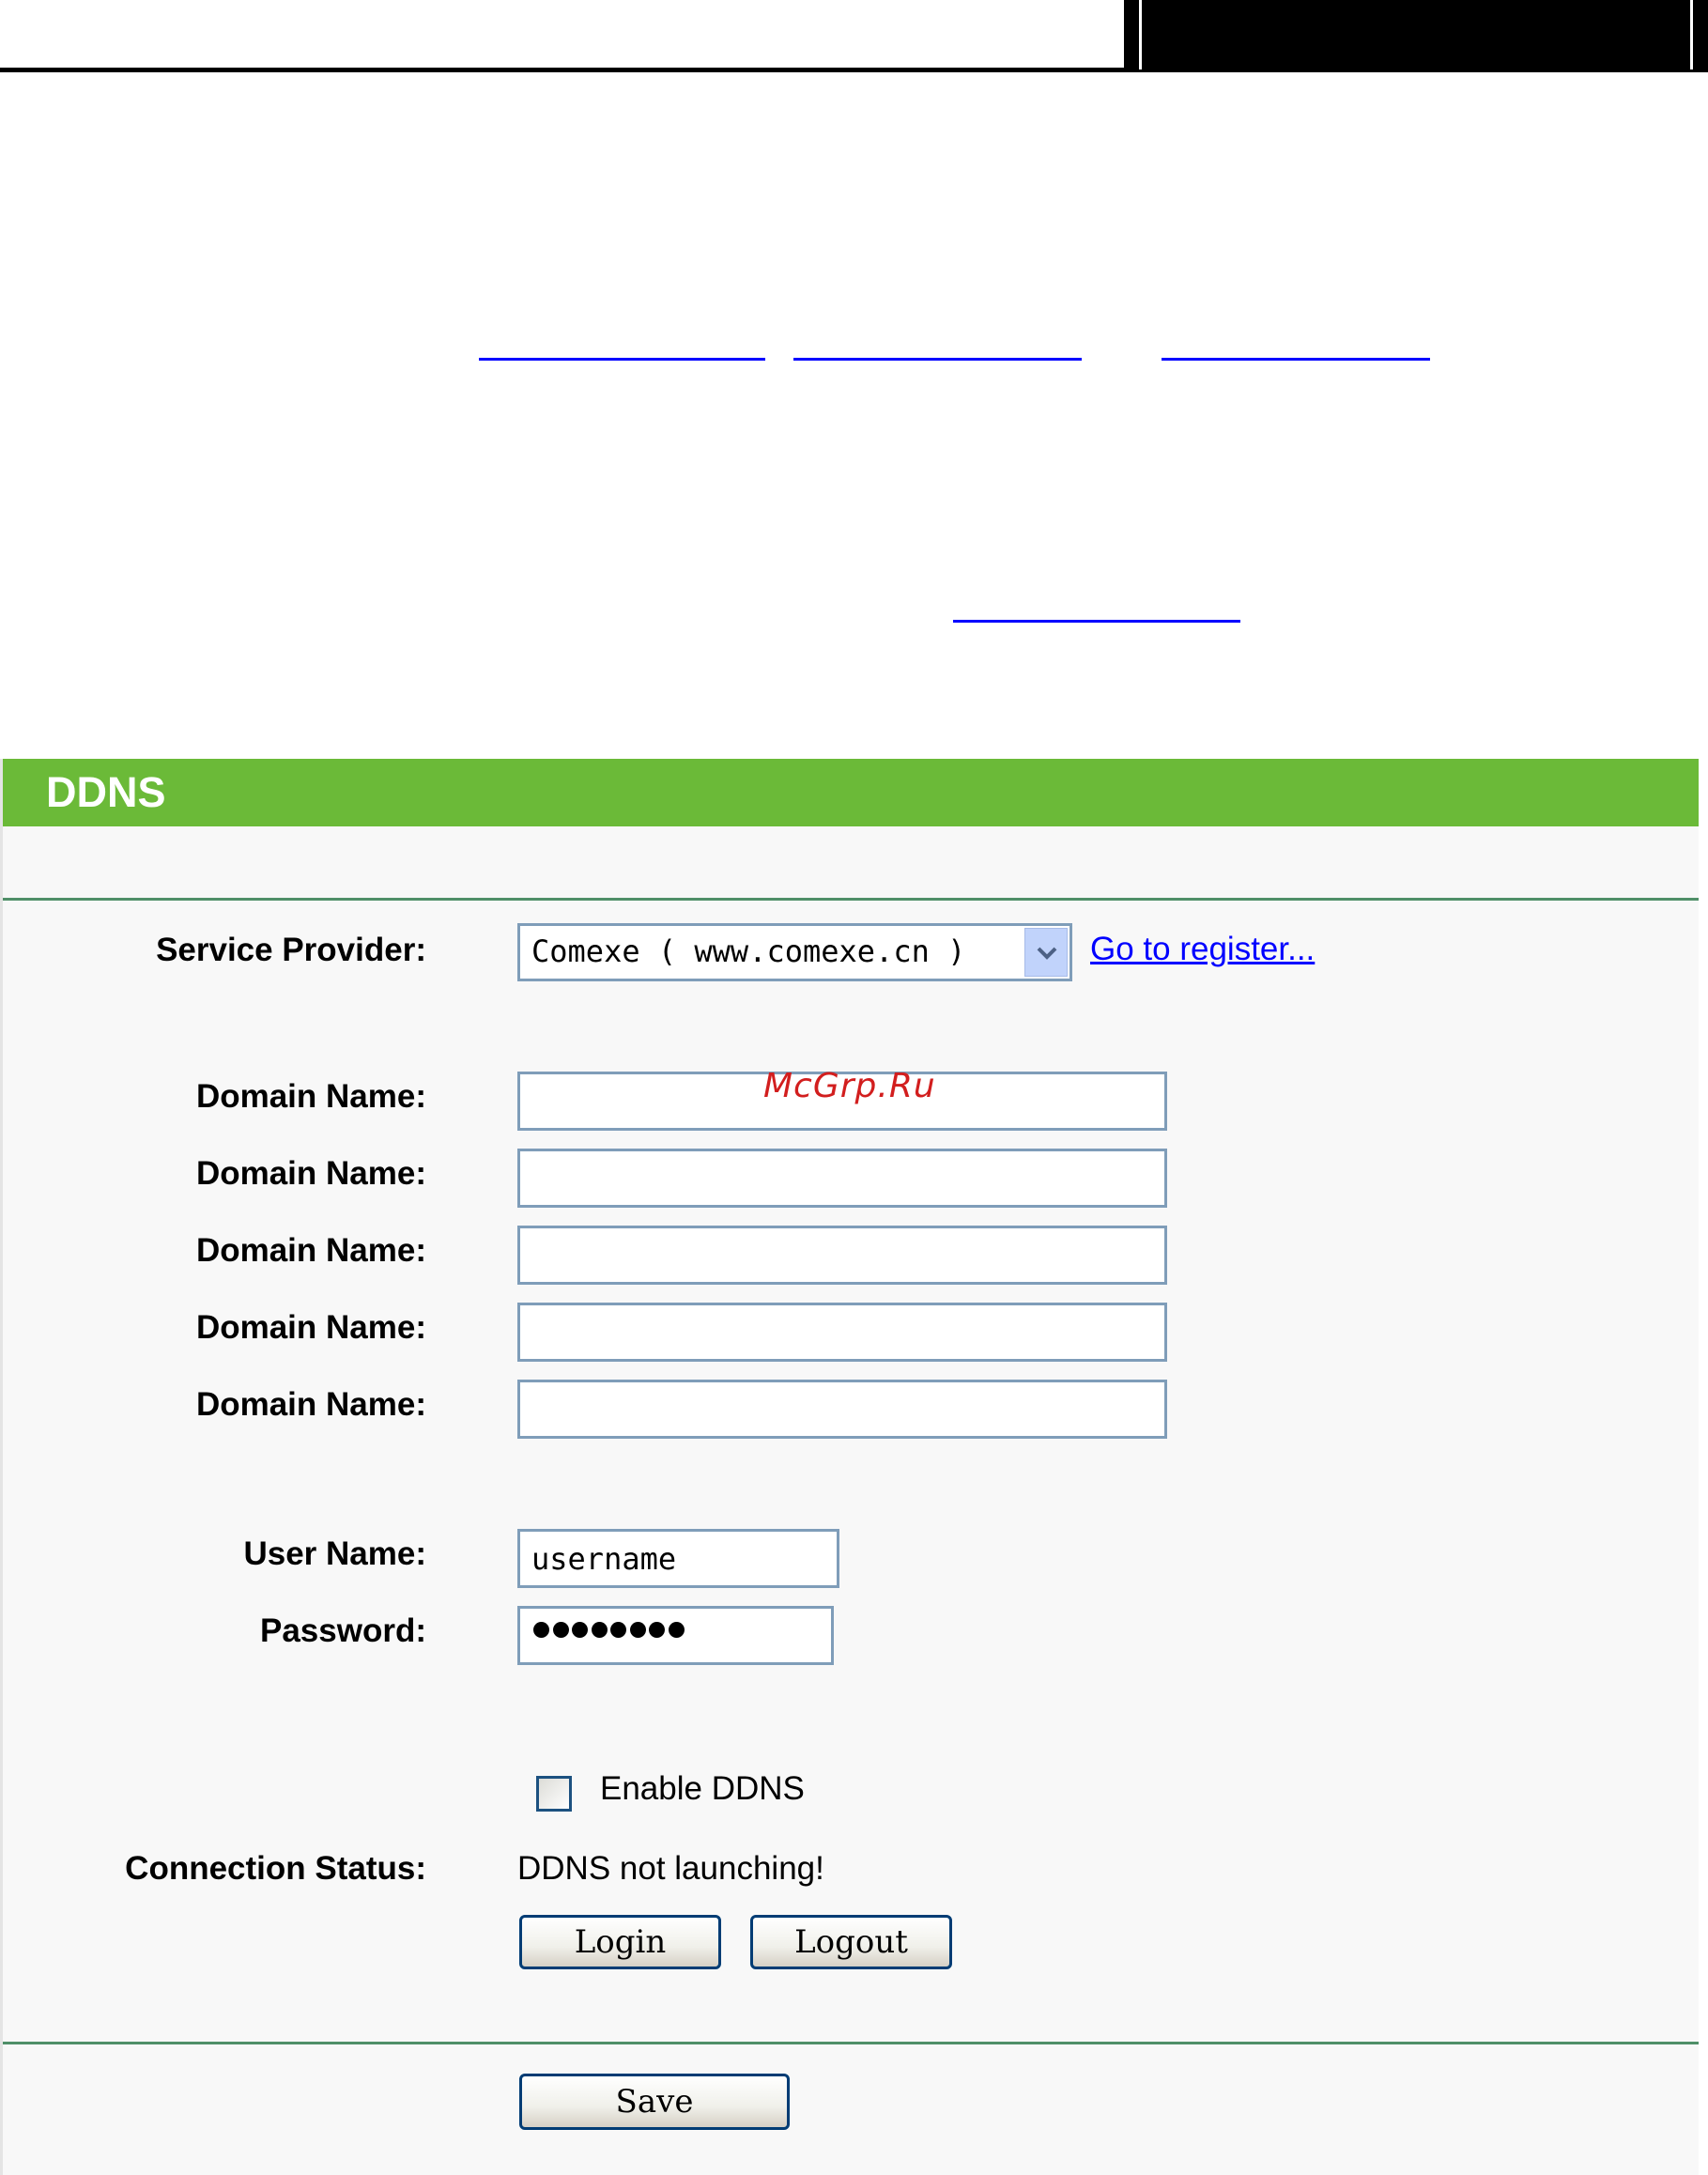 The width and height of the screenshot is (1708, 2175). Describe the element at coordinates (678, 1558) in the screenshot. I see `username-input` at that location.